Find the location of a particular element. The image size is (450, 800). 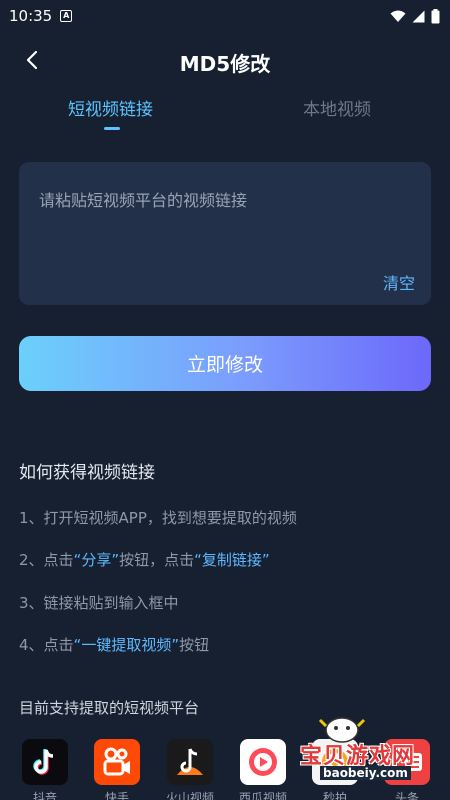

step-highlight-copy-link: “复制链接” is located at coordinates (232, 560).